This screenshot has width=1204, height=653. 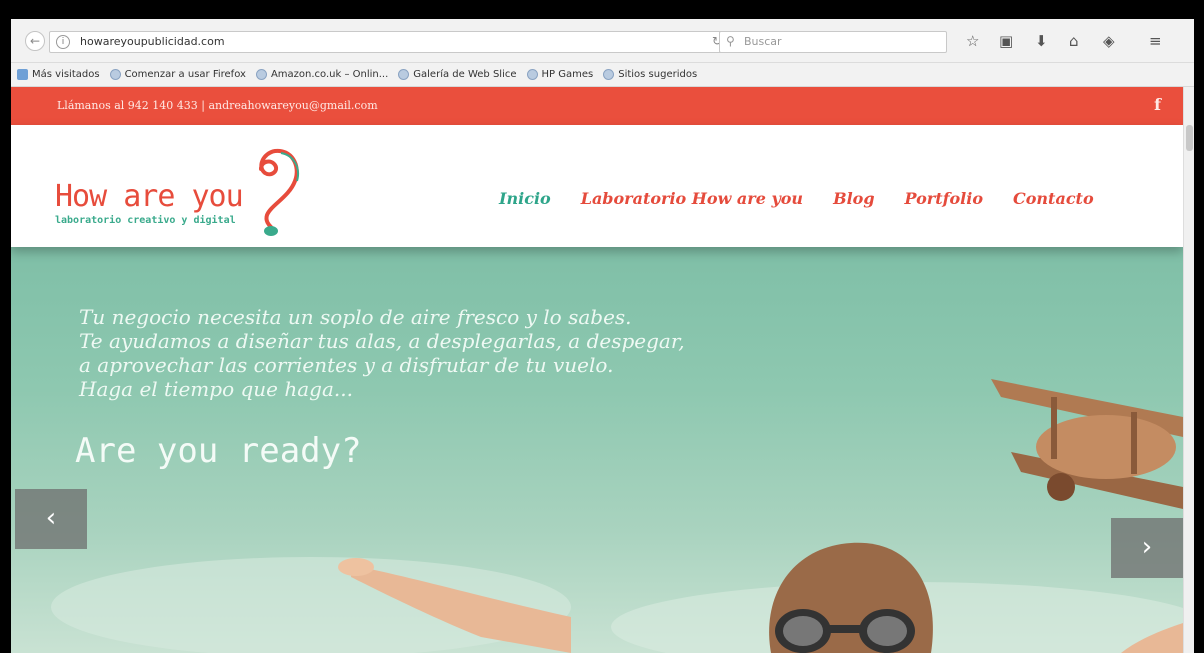 I want to click on bookmark-web-slice: Galería de Web Slice, so click(x=457, y=74).